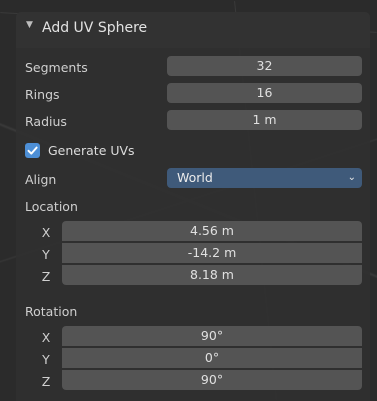 This screenshot has width=377, height=401. What do you see at coordinates (46, 276) in the screenshot?
I see `location-z-label: Z` at bounding box center [46, 276].